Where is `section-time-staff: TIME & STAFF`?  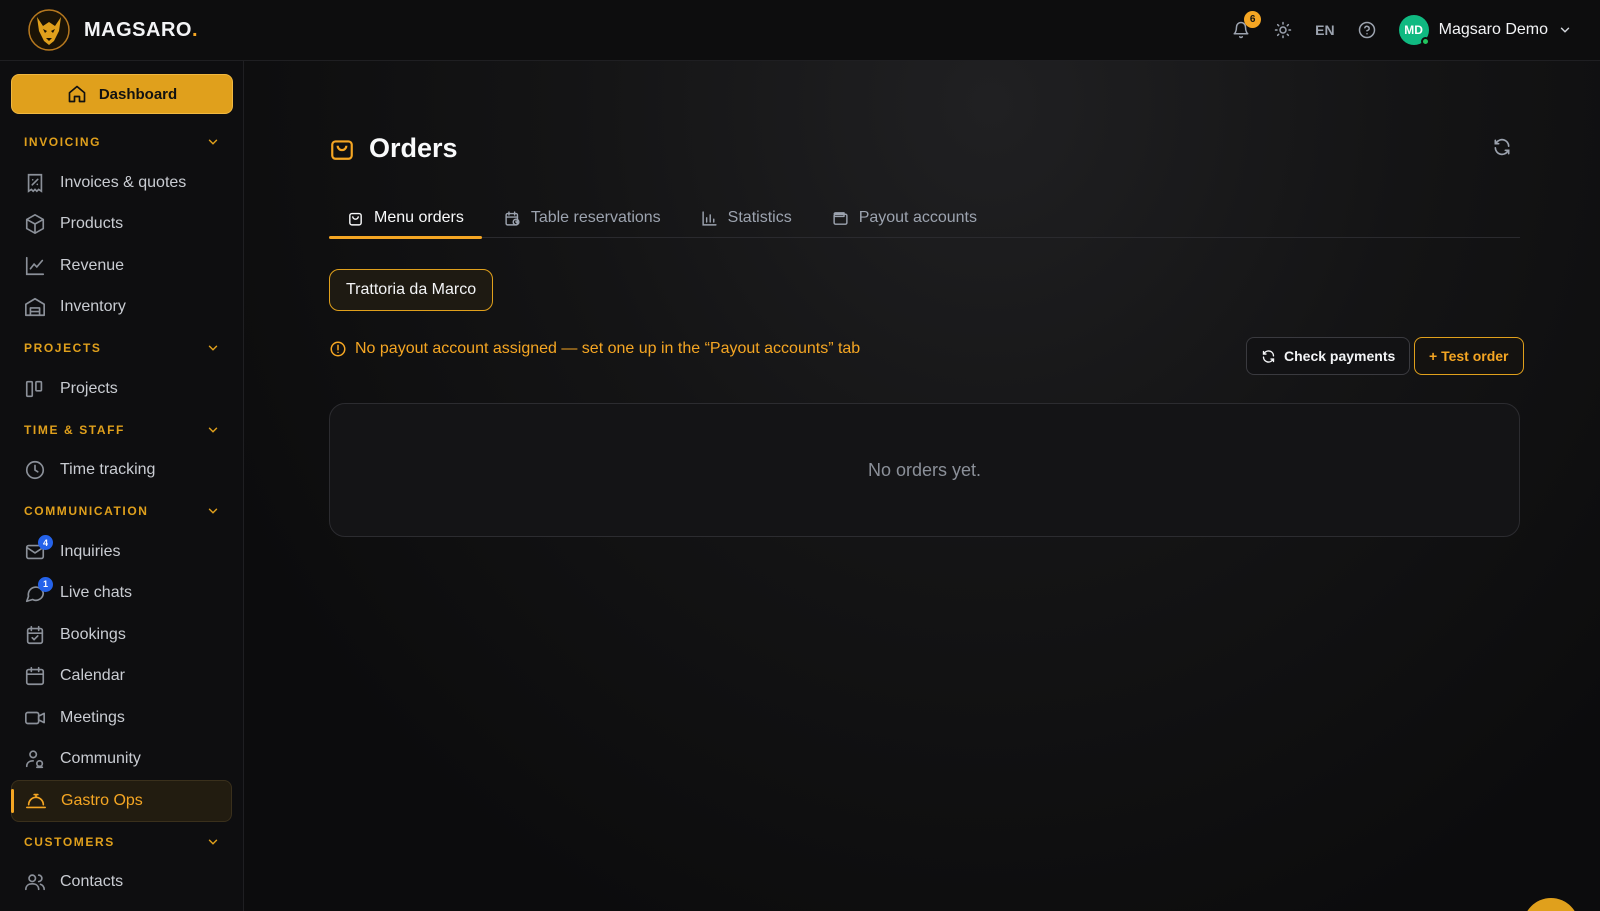 section-time-staff: TIME & STAFF is located at coordinates (121, 430).